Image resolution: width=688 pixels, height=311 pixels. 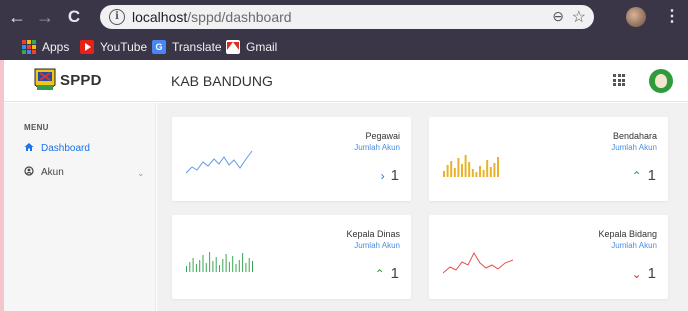 I want to click on bookmark-translate: G Translate, so click(x=187, y=47).